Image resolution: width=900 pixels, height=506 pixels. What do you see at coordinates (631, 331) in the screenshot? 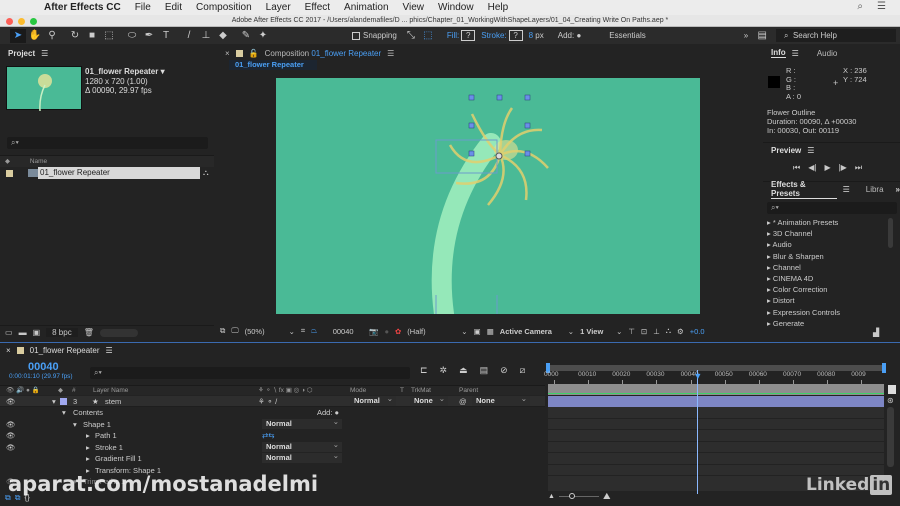
I see `toggle-pixel-aspect-icon: ⊤` at bounding box center [631, 331].